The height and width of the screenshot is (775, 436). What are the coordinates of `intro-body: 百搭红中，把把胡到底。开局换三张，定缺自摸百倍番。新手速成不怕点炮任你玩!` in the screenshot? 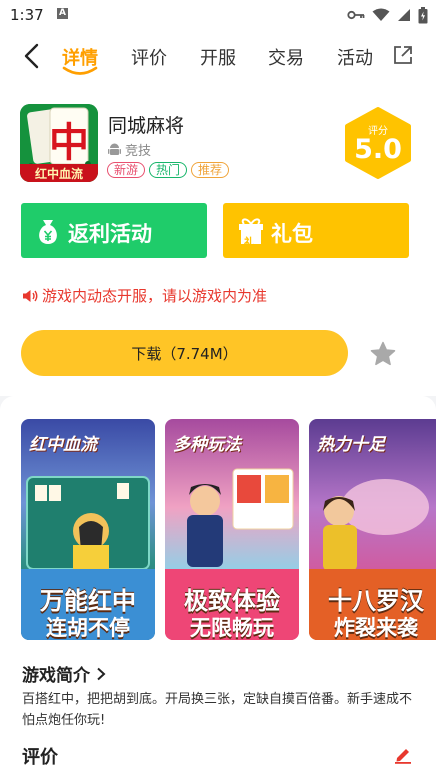 It's located at (217, 710).